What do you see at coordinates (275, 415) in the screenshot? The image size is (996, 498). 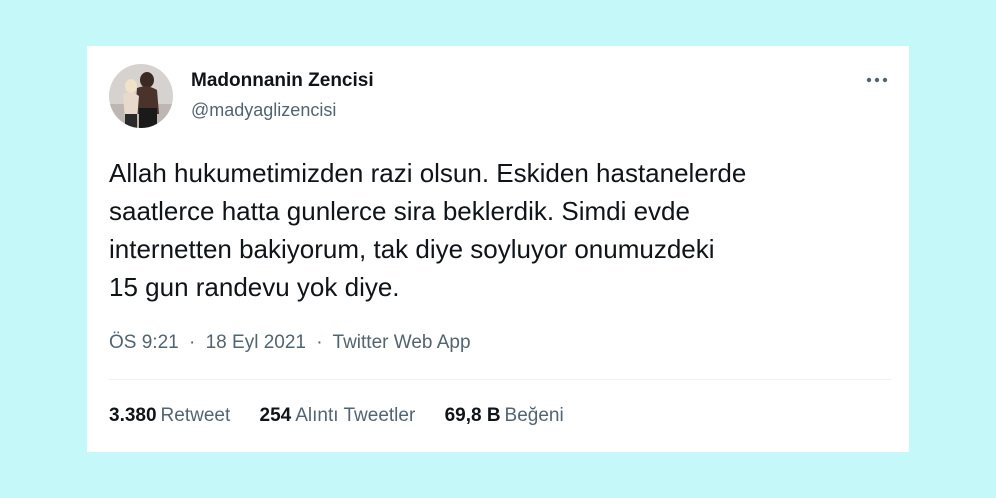 I see `quote-tweets-count: 254` at bounding box center [275, 415].